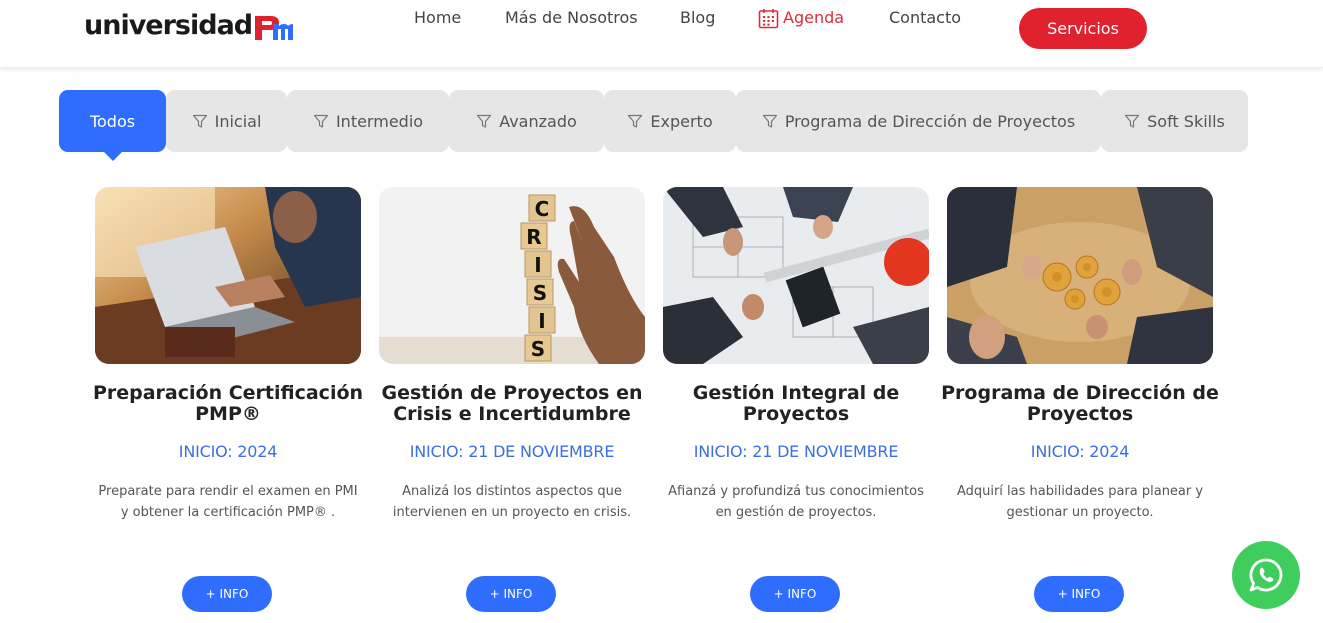  Describe the element at coordinates (925, 18) in the screenshot. I see `nav-contacto: Contacto` at that location.